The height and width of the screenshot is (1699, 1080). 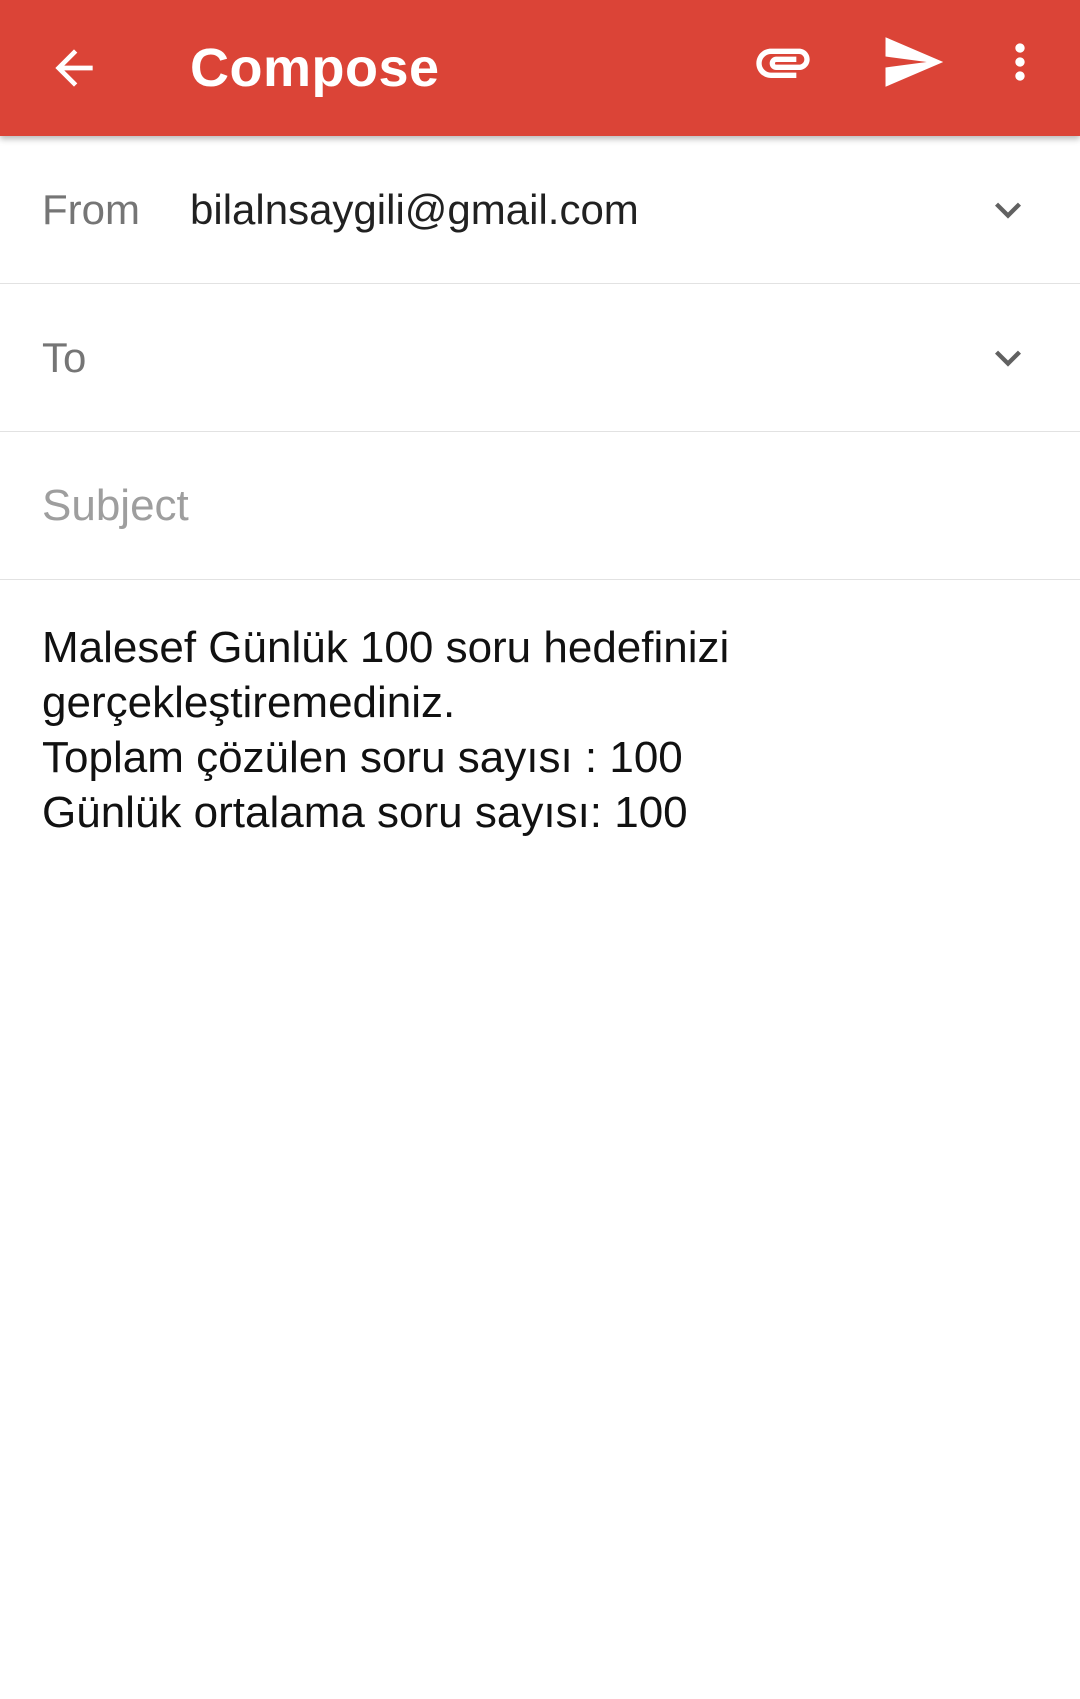 I want to click on to-row: To, so click(x=540, y=359).